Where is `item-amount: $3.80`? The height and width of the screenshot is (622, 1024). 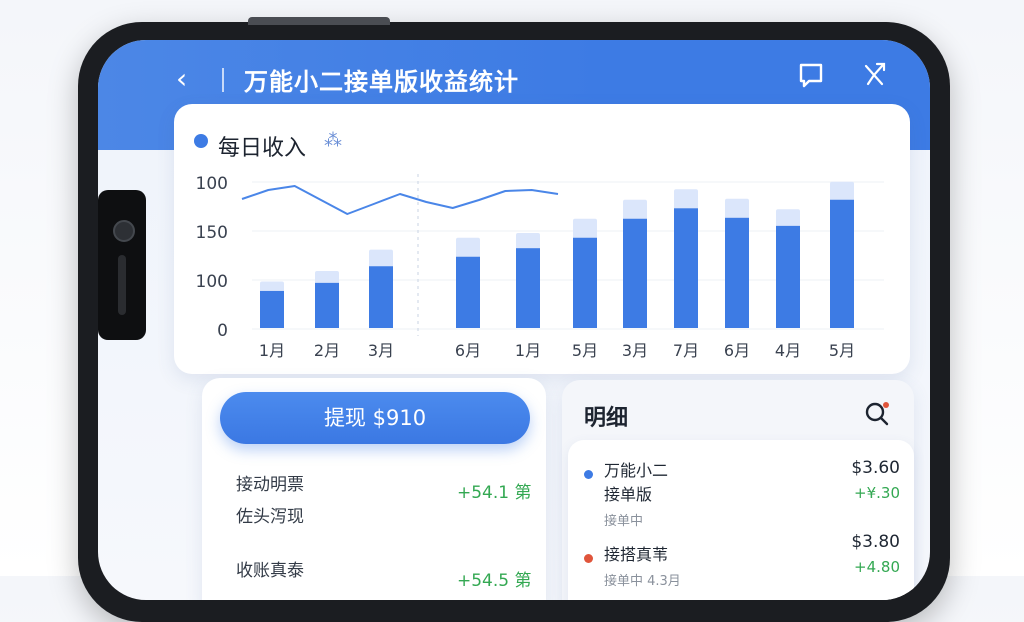
item-amount: $3.80 is located at coordinates (875, 542).